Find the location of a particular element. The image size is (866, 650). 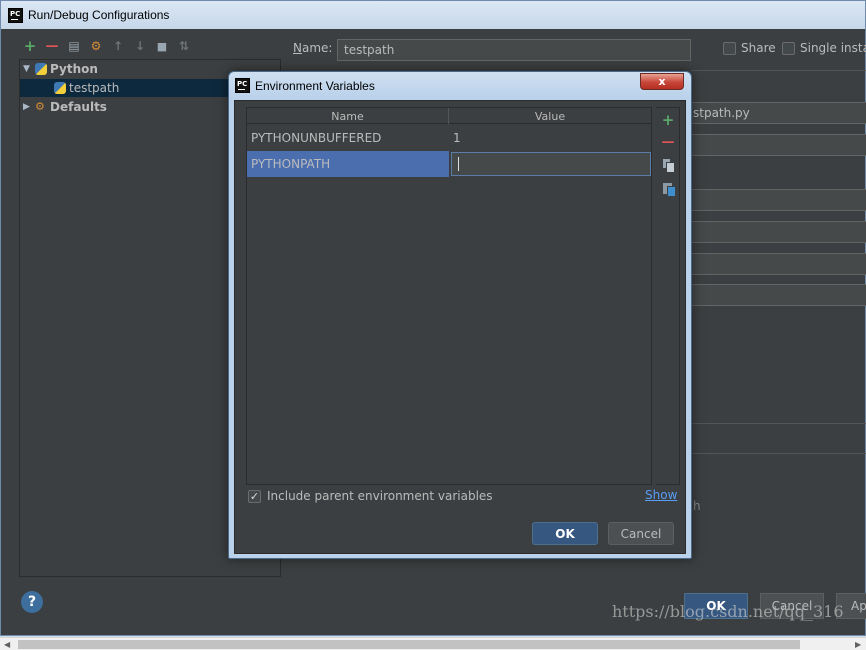

dialog-titlebar: PC Environment Variables x is located at coordinates (460, 85).